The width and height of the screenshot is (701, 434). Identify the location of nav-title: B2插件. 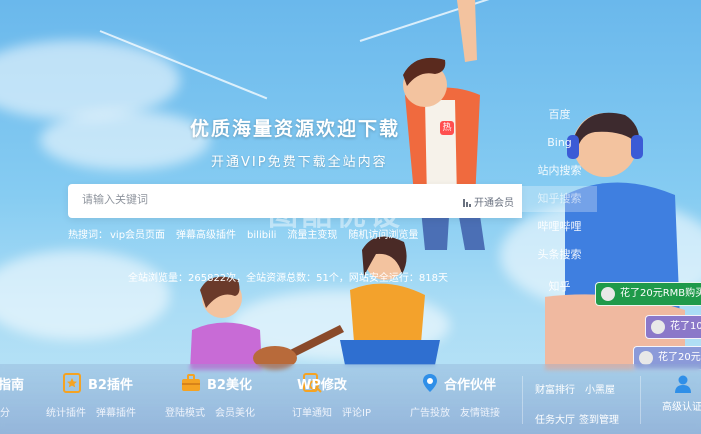
(110, 383).